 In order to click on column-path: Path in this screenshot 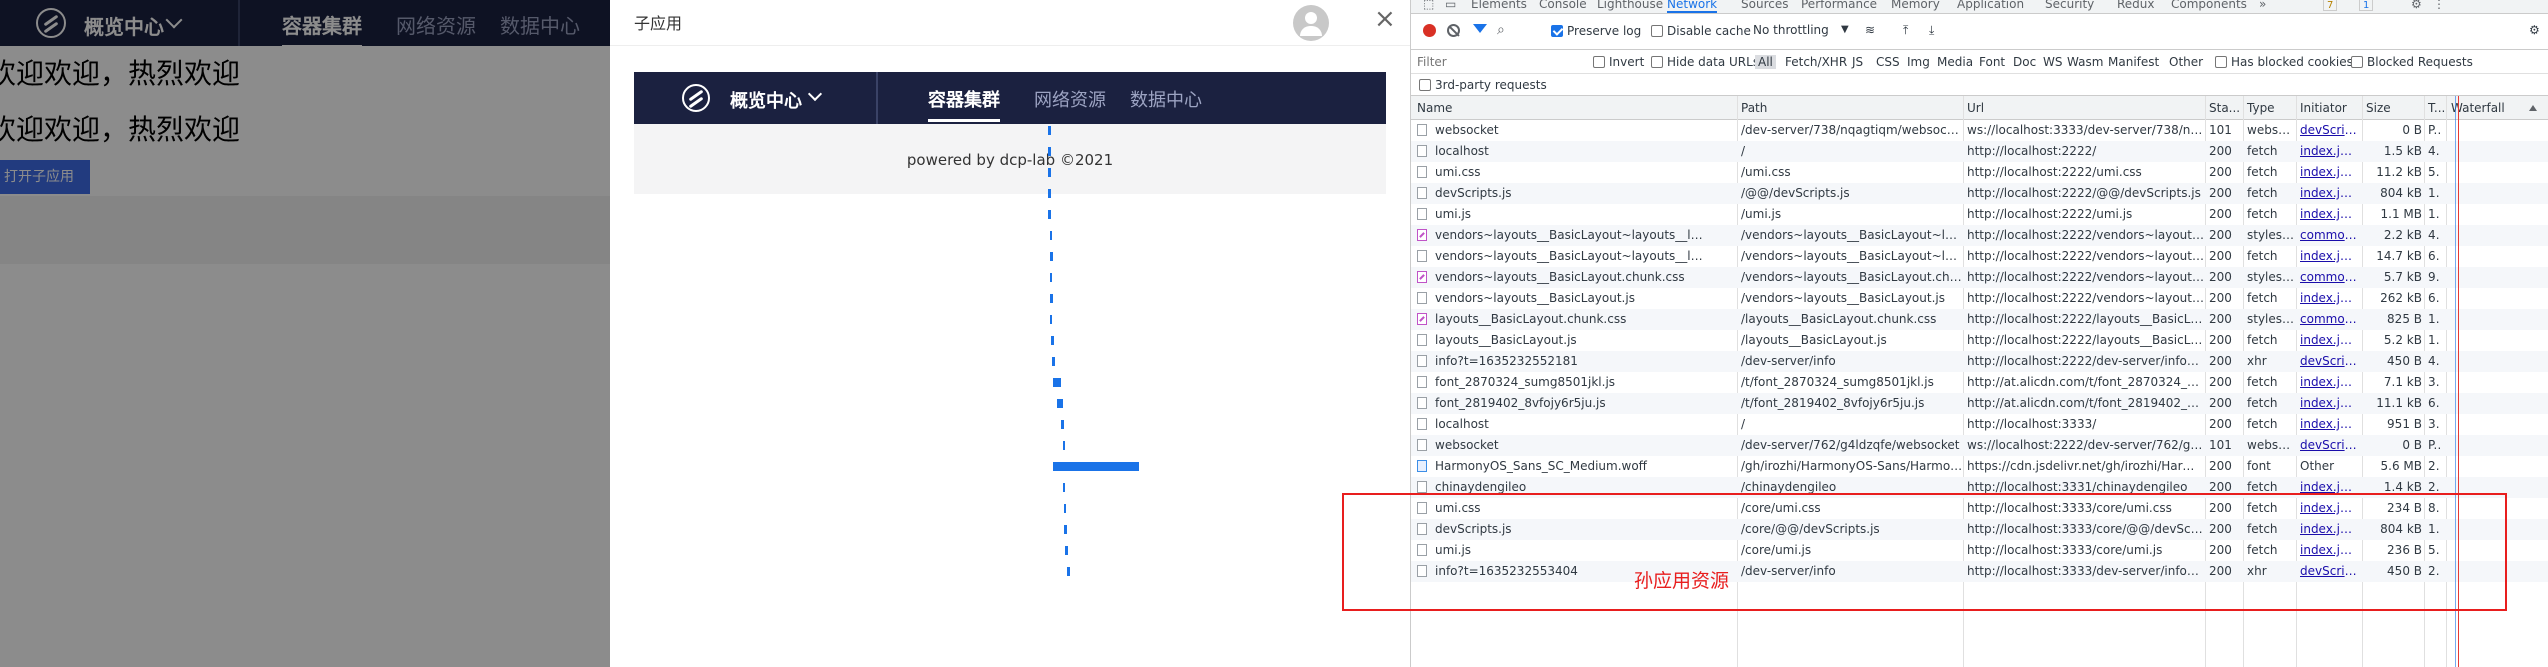, I will do `click(1754, 108)`.